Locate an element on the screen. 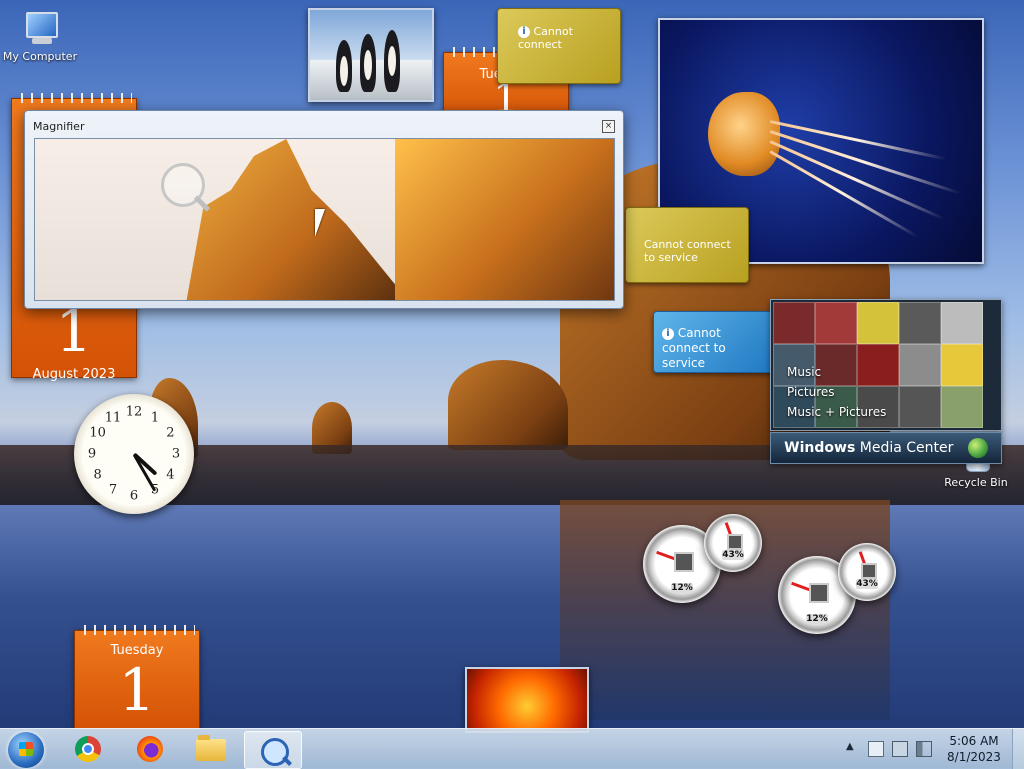  media-center-item-music: Music is located at coordinates (836, 372).